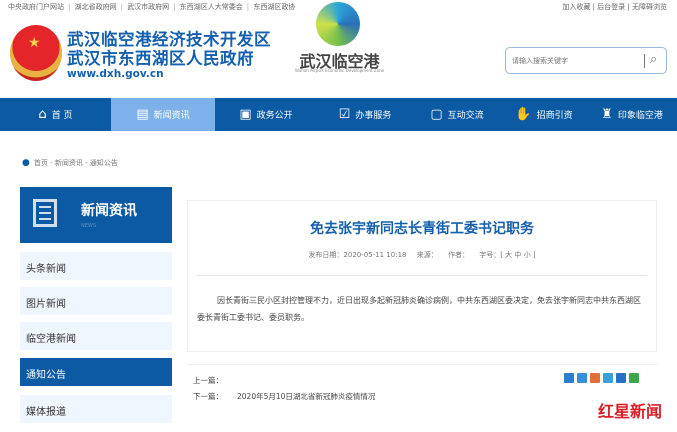 The image size is (677, 432). What do you see at coordinates (507, 255) in the screenshot?
I see `font-size-controls: 字号：[ 大 中 小 ]` at bounding box center [507, 255].